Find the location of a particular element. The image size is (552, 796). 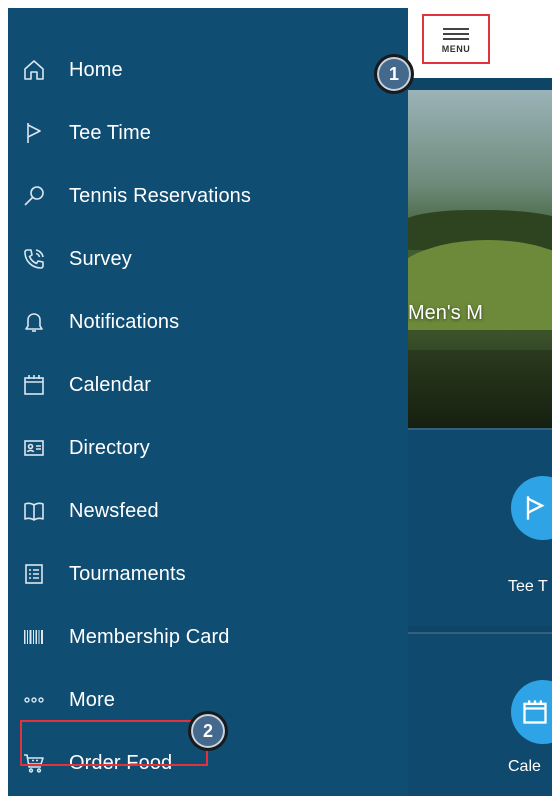

sidebar-item-label: Directory is located at coordinates (109, 447).